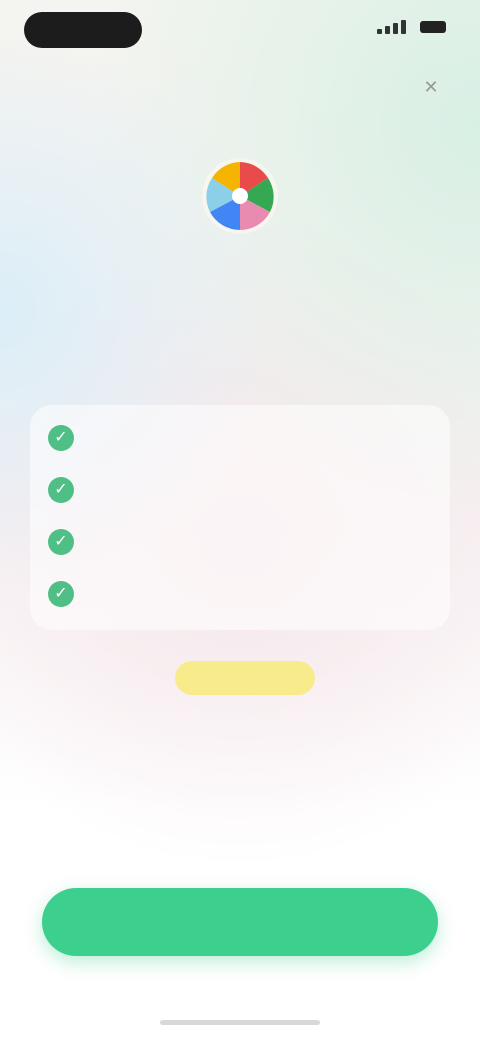  I want to click on status-icons, so click(411, 27).